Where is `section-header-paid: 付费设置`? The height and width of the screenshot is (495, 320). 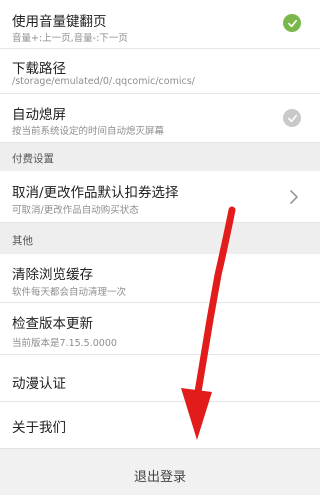 section-header-paid: 付费设置 is located at coordinates (160, 157).